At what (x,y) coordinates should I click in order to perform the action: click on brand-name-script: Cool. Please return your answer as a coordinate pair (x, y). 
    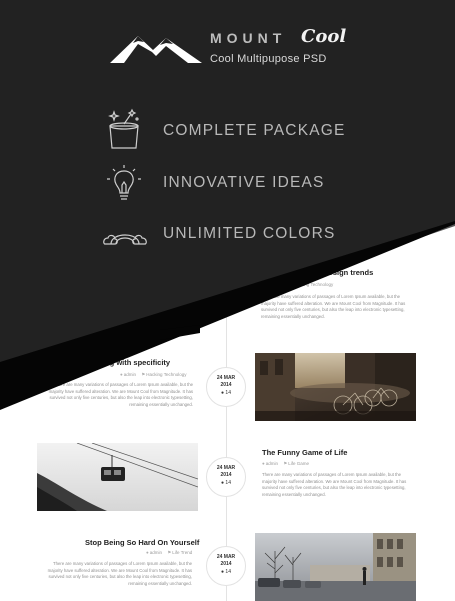
    Looking at the image, I should click on (324, 36).